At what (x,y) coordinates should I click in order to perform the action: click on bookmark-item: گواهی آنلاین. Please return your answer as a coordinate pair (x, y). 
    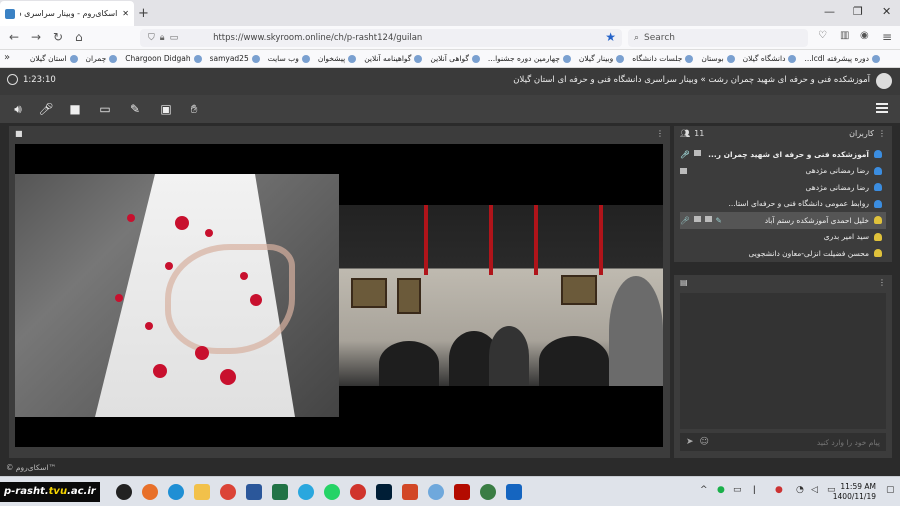
    Looking at the image, I should click on (455, 58).